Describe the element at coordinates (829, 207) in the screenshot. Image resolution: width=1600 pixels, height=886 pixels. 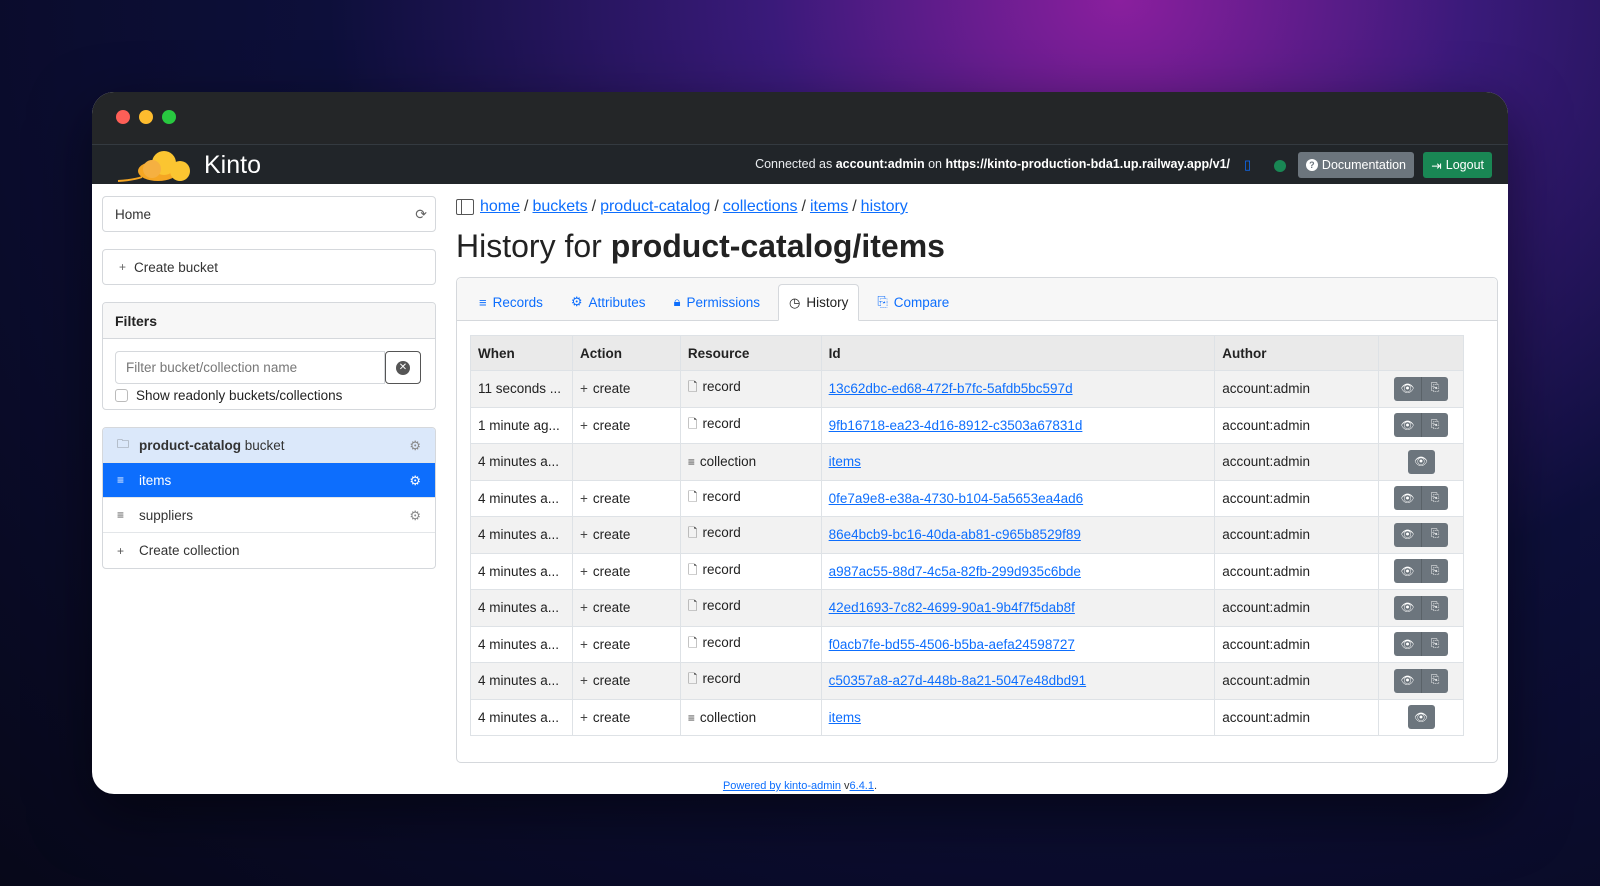
I see `breadcrumb-collection: items` at that location.